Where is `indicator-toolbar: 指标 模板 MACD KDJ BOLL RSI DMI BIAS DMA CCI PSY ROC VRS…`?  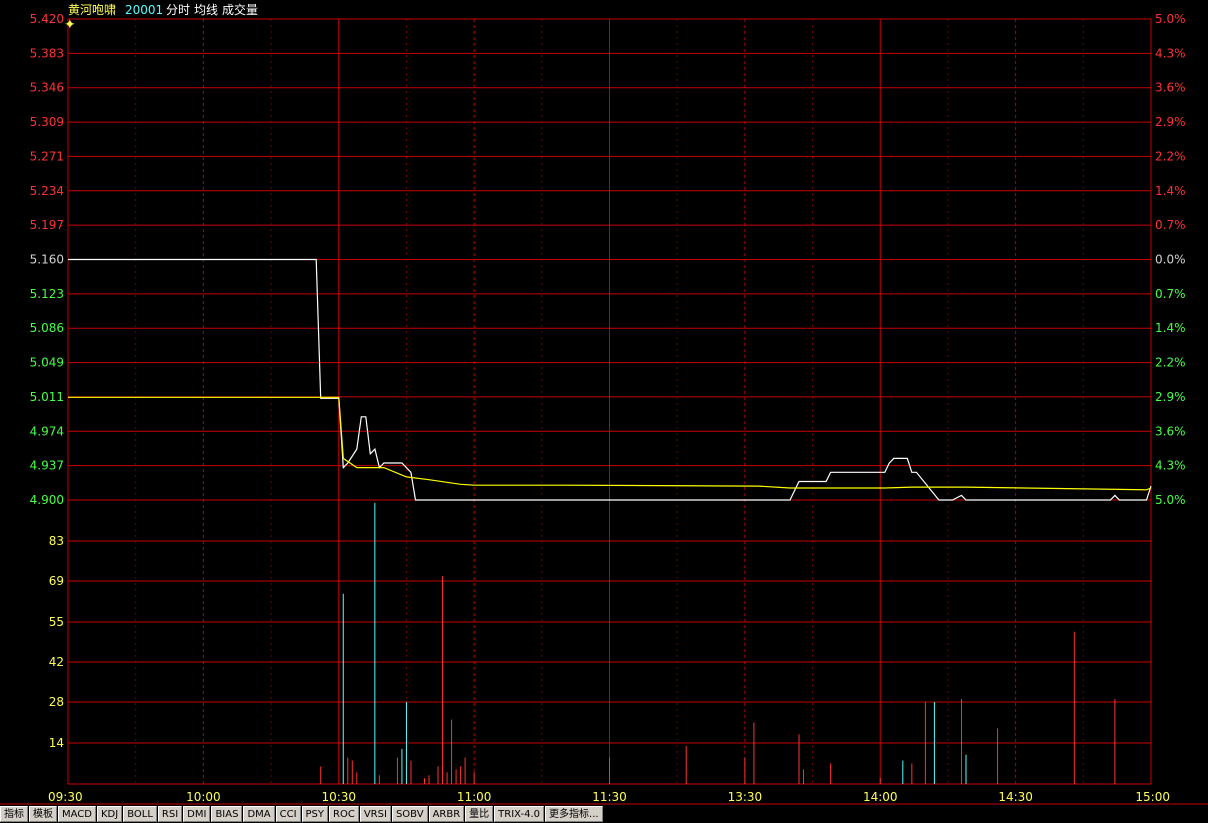 indicator-toolbar: 指标 模板 MACD KDJ BOLL RSI DMI BIAS DMA CCI PSY ROC VRS… is located at coordinates (604, 814).